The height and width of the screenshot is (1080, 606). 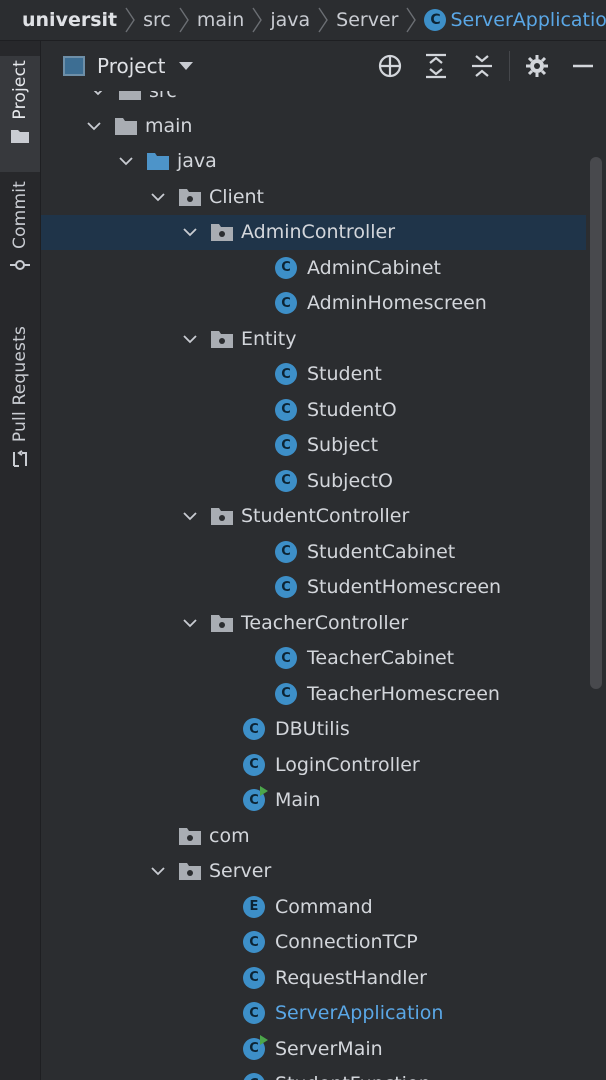 I want to click on tree-row-client: Client, so click(x=313, y=196).